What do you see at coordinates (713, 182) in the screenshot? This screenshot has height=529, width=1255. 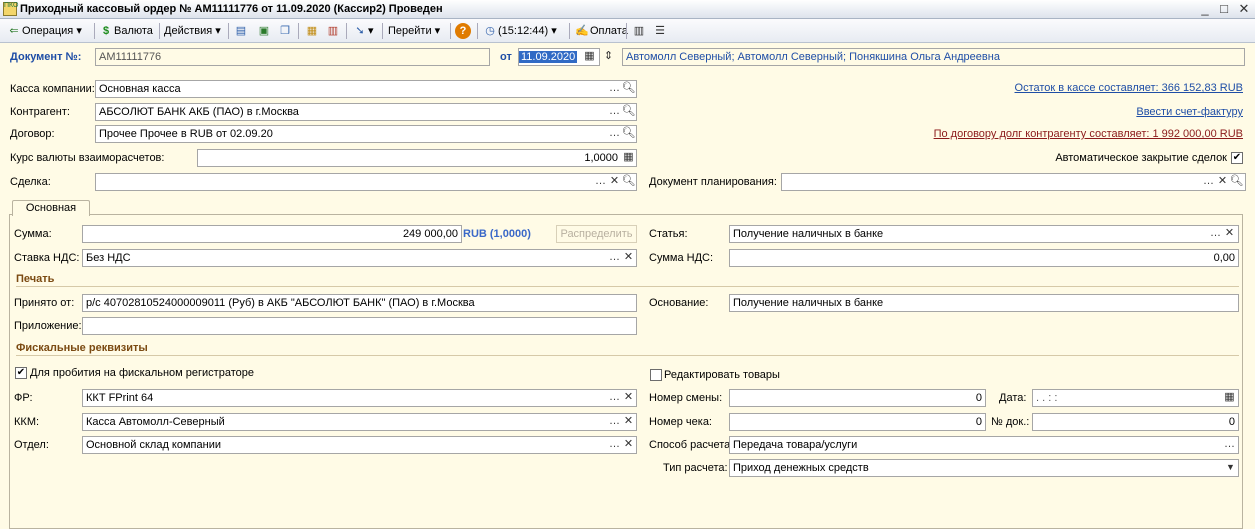 I see `docplan-label: Документ планирования:` at bounding box center [713, 182].